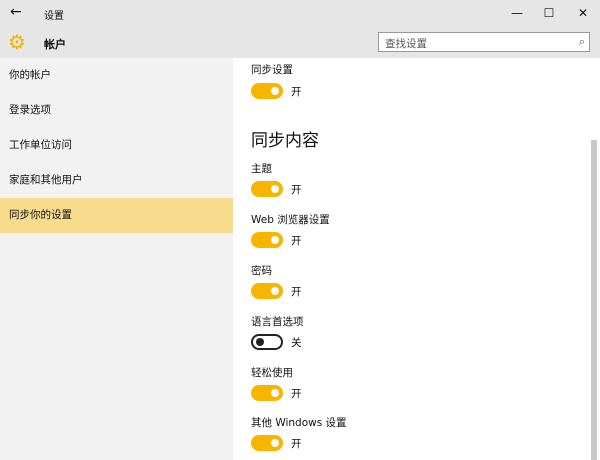 The height and width of the screenshot is (460, 600). Describe the element at coordinates (300, 43) in the screenshot. I see `header: ⚙ 帐户 查找设置 ⌕` at that location.